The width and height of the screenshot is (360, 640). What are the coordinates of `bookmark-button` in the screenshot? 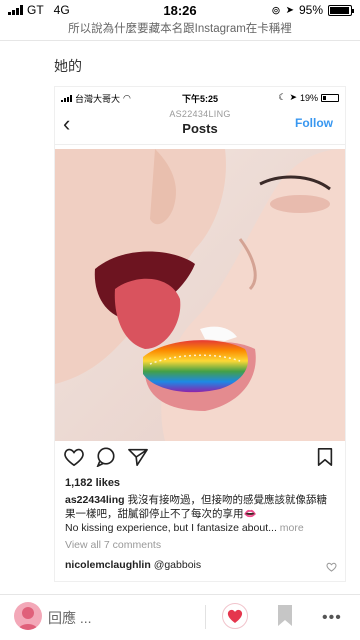 It's located at (285, 616).